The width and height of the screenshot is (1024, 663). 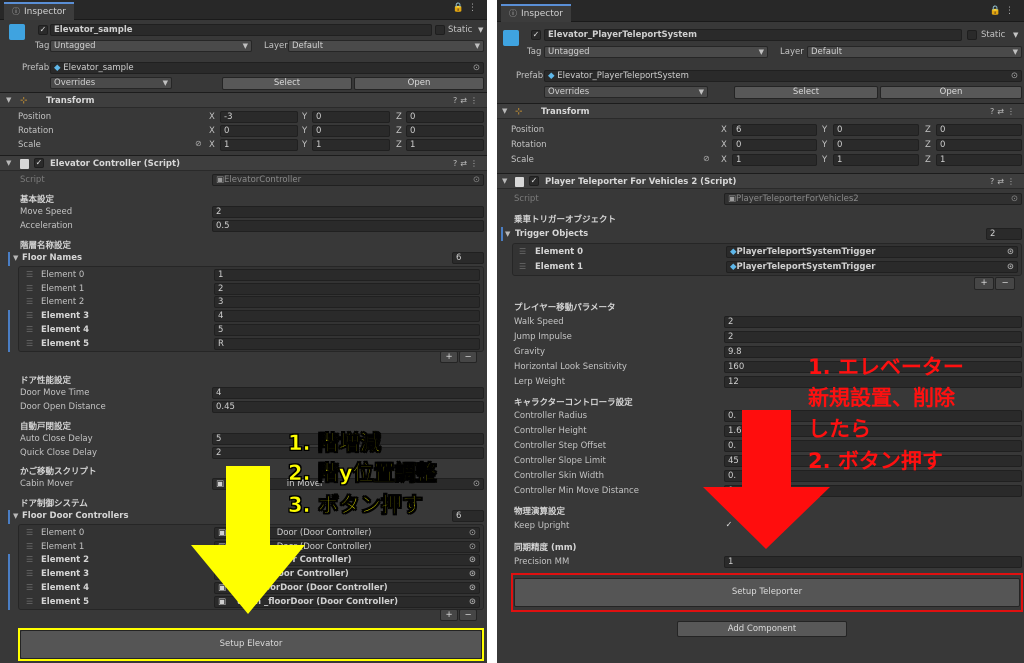 What do you see at coordinates (875, 461) in the screenshot?
I see `annotation-step-2: 2. ボタン押す` at bounding box center [875, 461].